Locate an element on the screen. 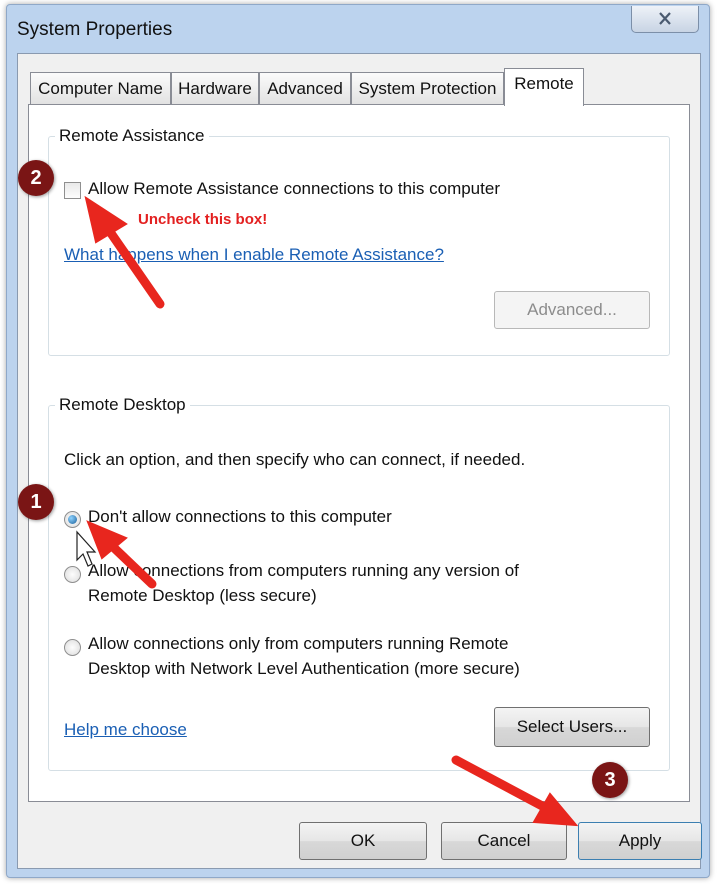 This screenshot has width=718, height=884. mouse-cursor-icon is located at coordinates (86, 548).